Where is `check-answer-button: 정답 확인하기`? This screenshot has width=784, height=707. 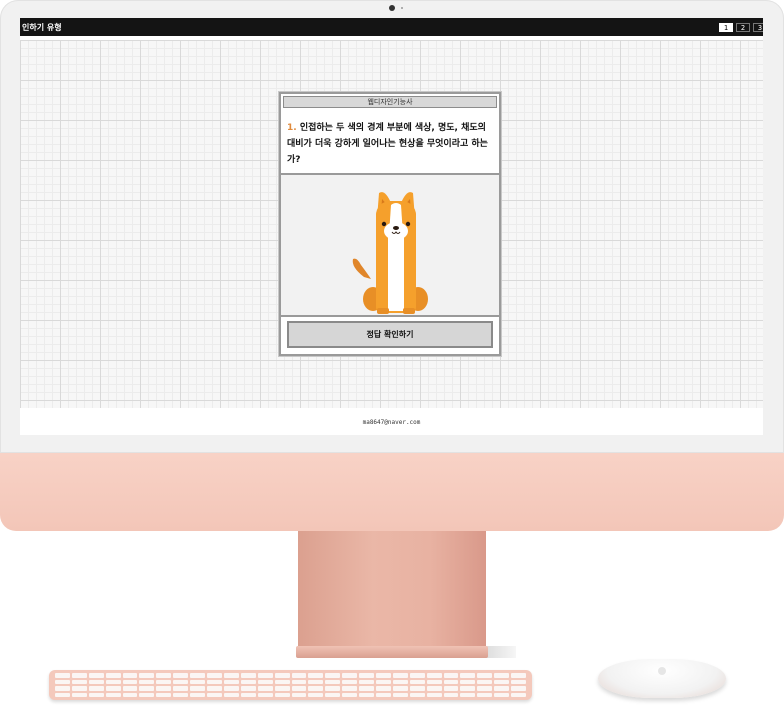 check-answer-button: 정답 확인하기 is located at coordinates (390, 334).